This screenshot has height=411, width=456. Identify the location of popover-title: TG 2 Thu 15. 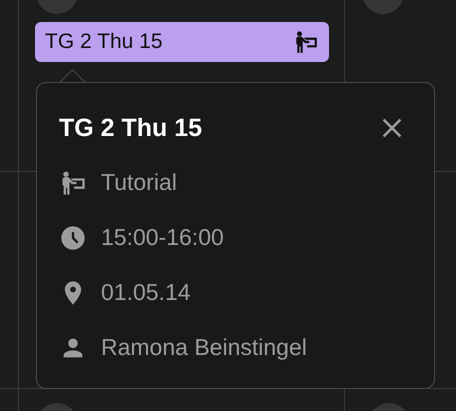
(130, 128).